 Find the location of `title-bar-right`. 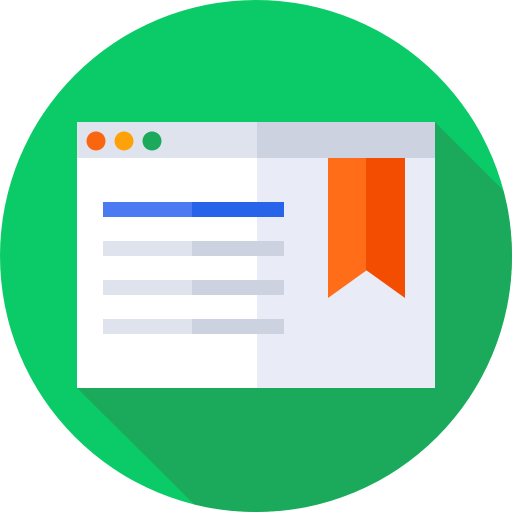

title-bar-right is located at coordinates (346, 140).